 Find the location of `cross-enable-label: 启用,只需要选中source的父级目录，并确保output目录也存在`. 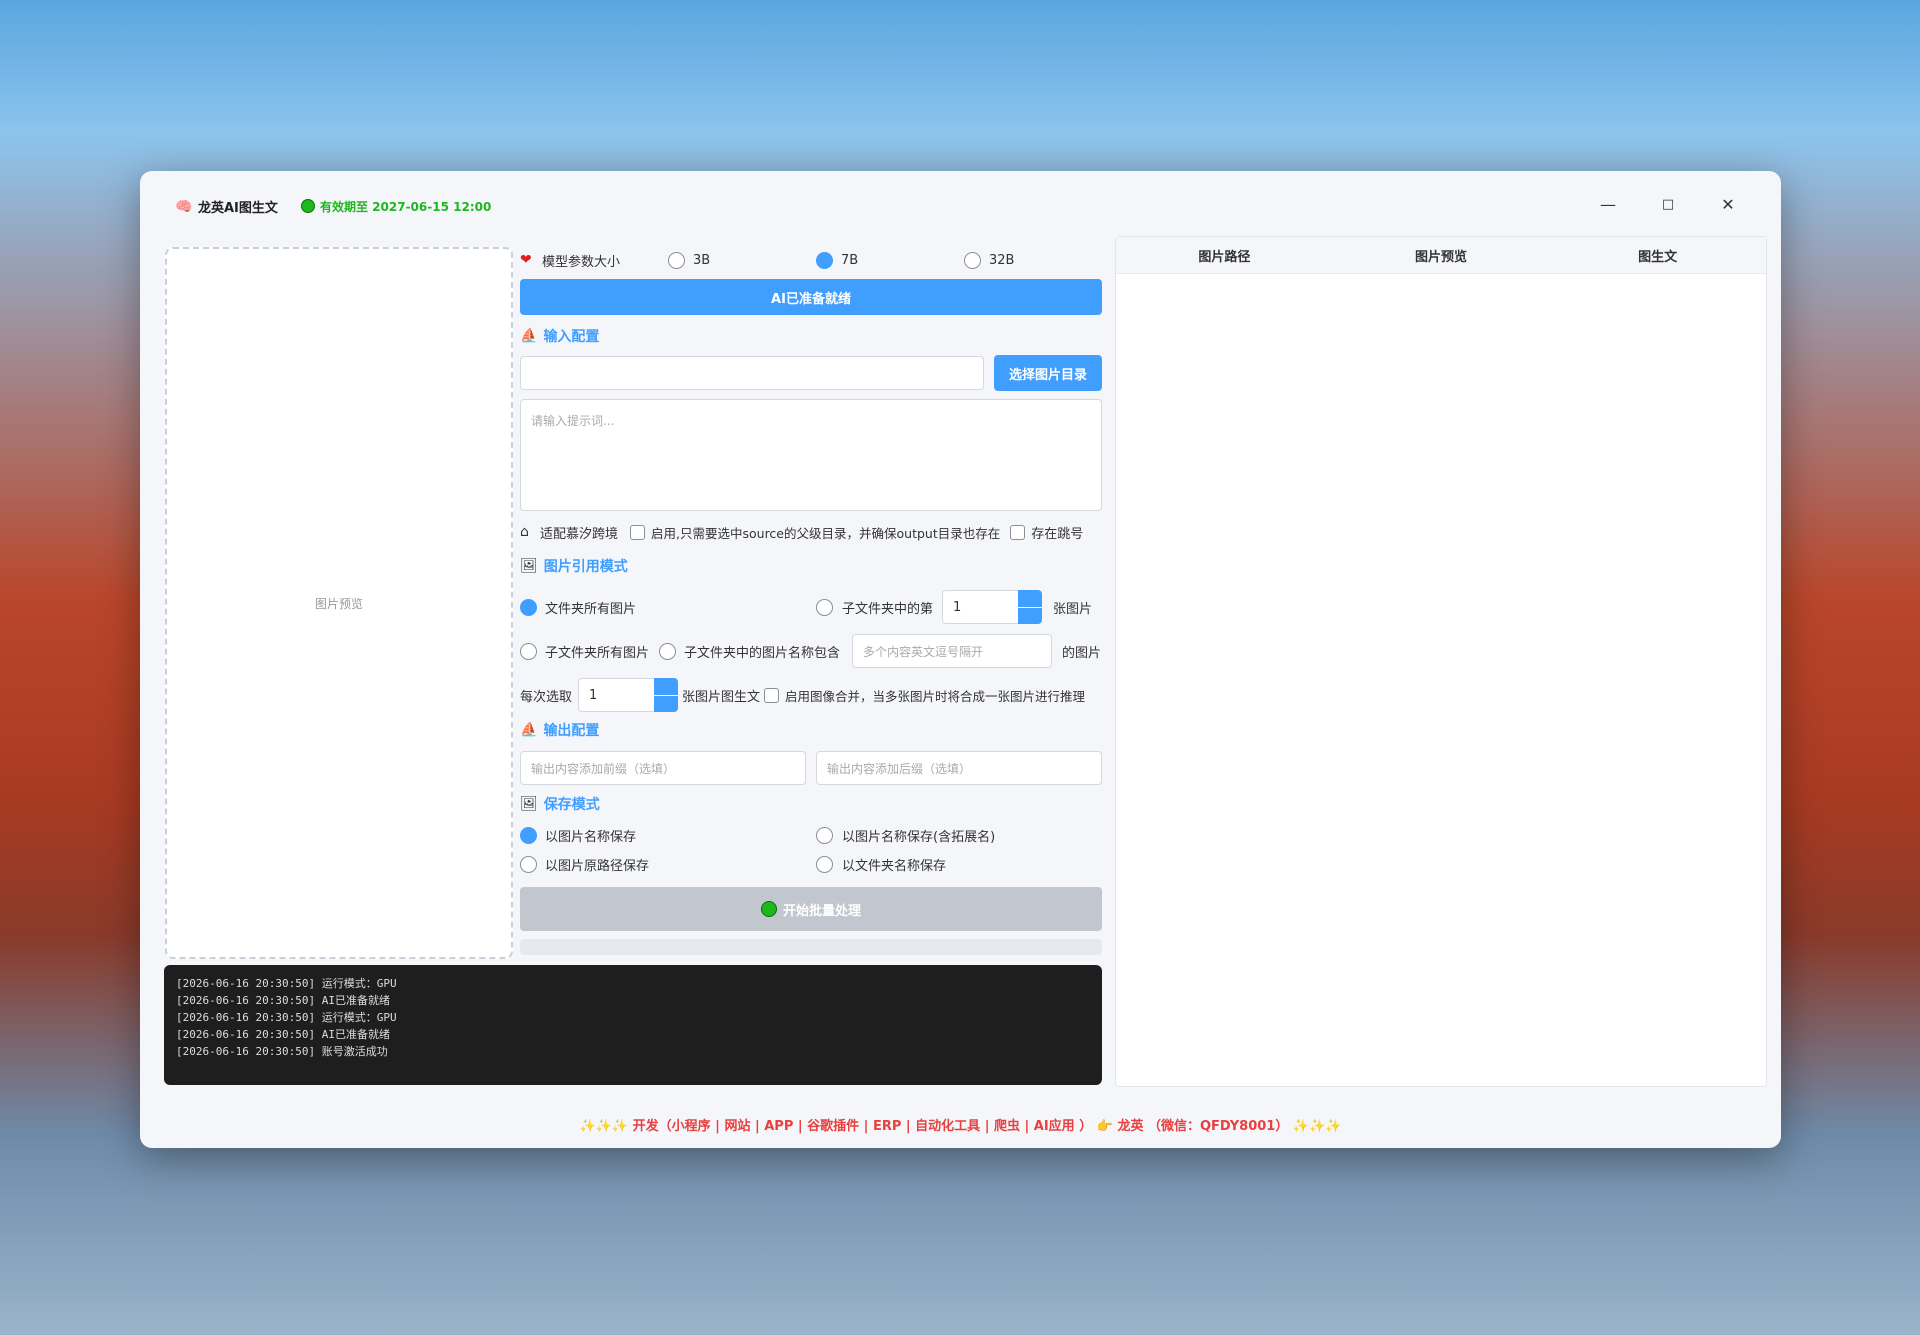

cross-enable-label: 启用,只需要选中source的父级目录，并确保output目录也存在 is located at coordinates (826, 533).